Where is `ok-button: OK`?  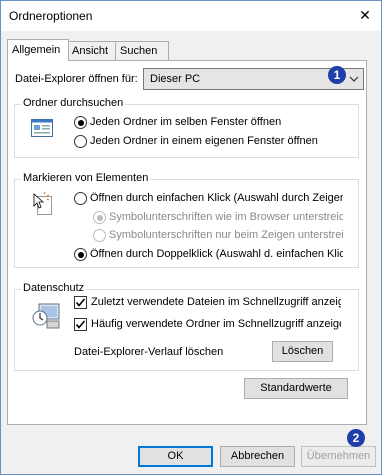
ok-button: OK is located at coordinates (175, 456).